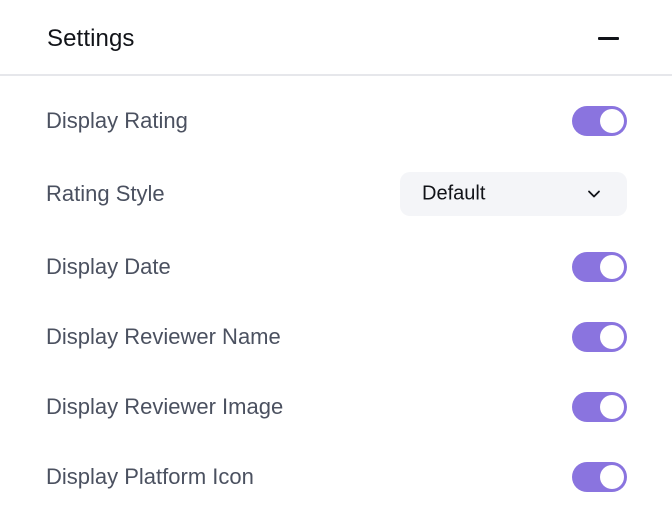 This screenshot has height=517, width=672. Describe the element at coordinates (454, 193) in the screenshot. I see `rating-style-value: Default` at that location.